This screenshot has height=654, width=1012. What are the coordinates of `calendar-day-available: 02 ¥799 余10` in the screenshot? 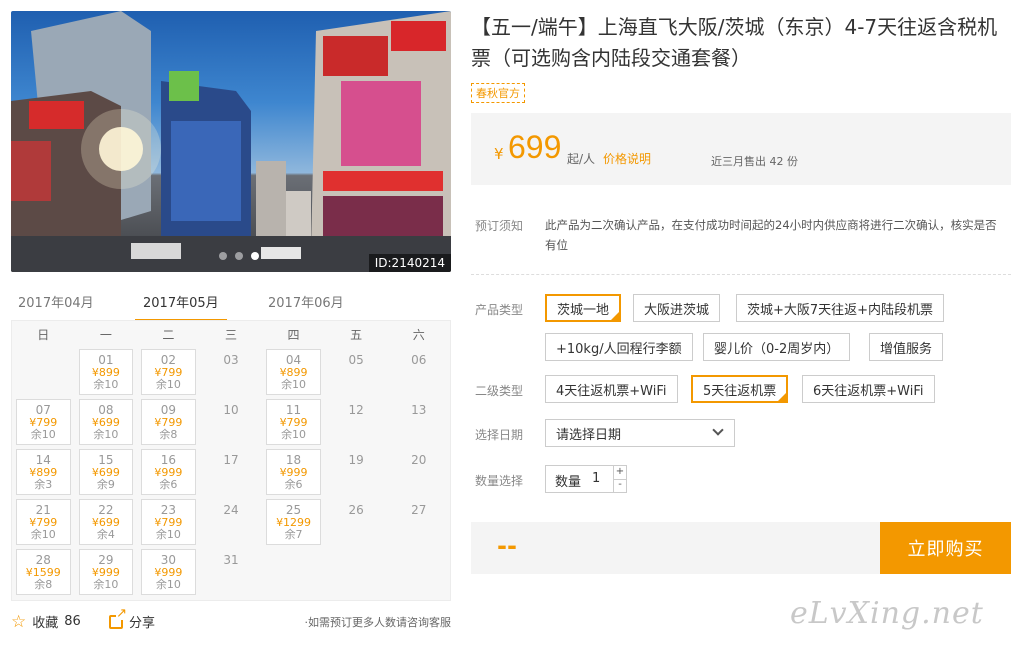 It's located at (168, 372).